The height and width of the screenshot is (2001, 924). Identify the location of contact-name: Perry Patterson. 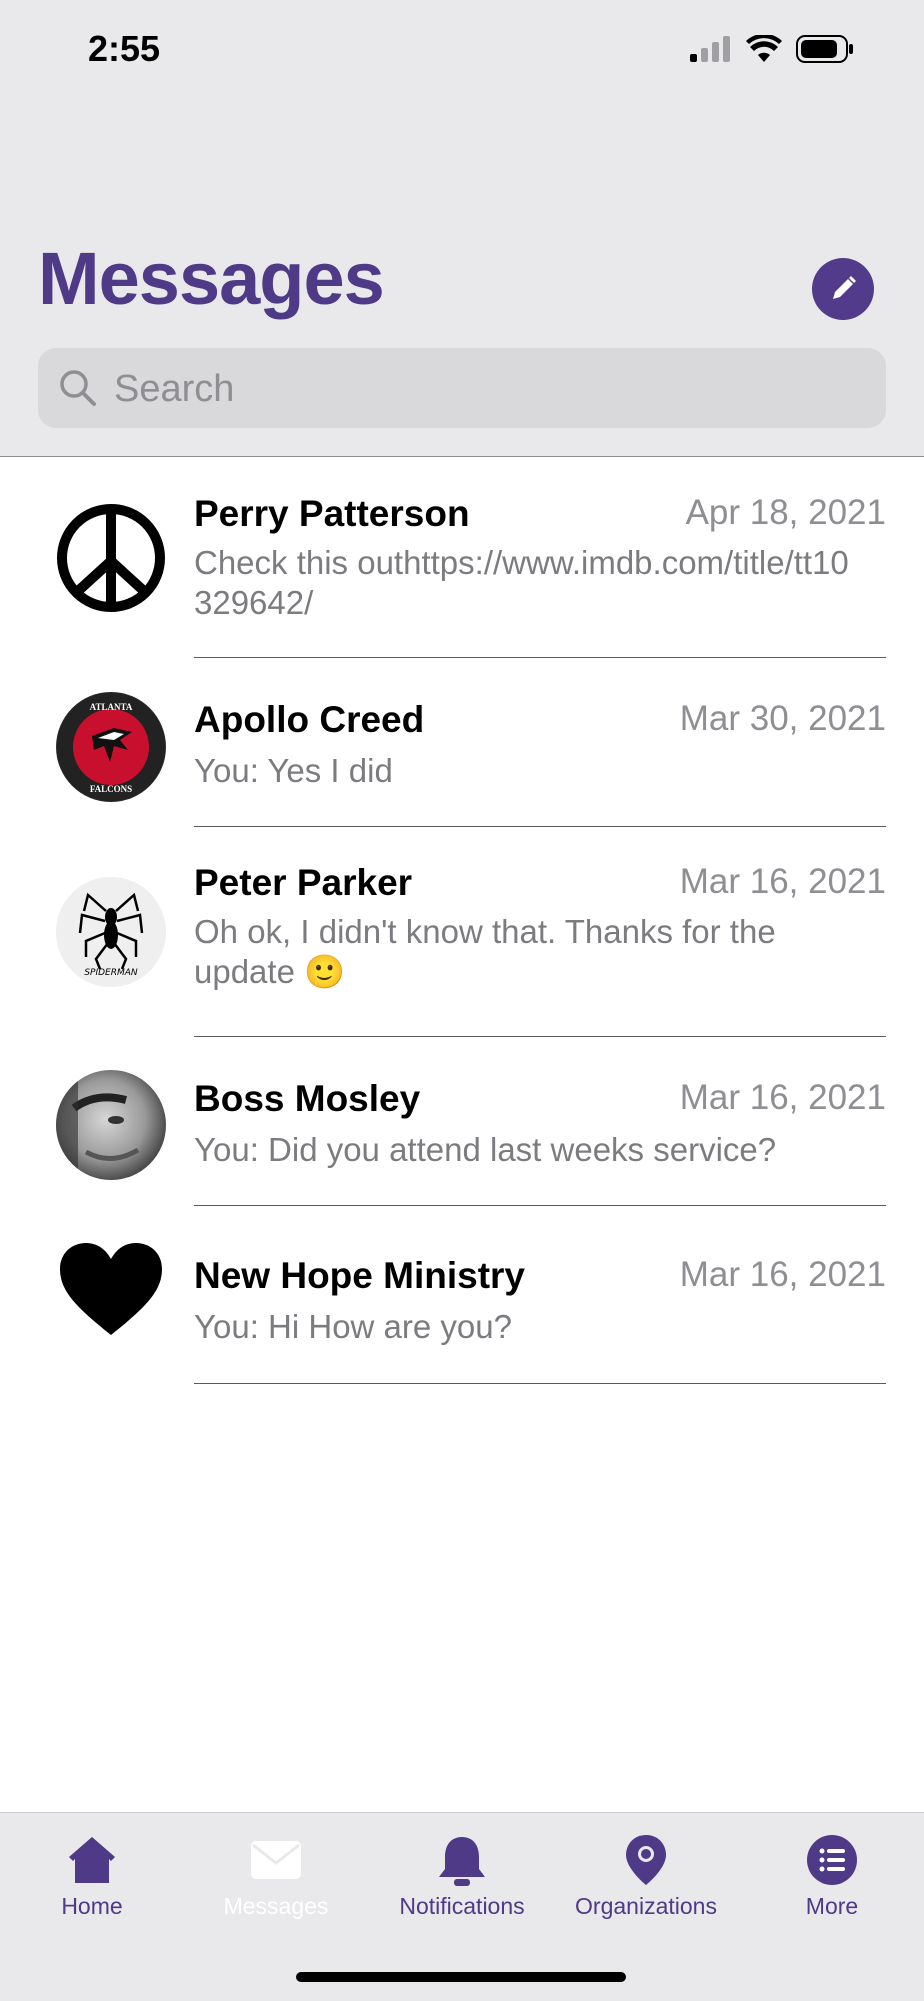
(332, 513).